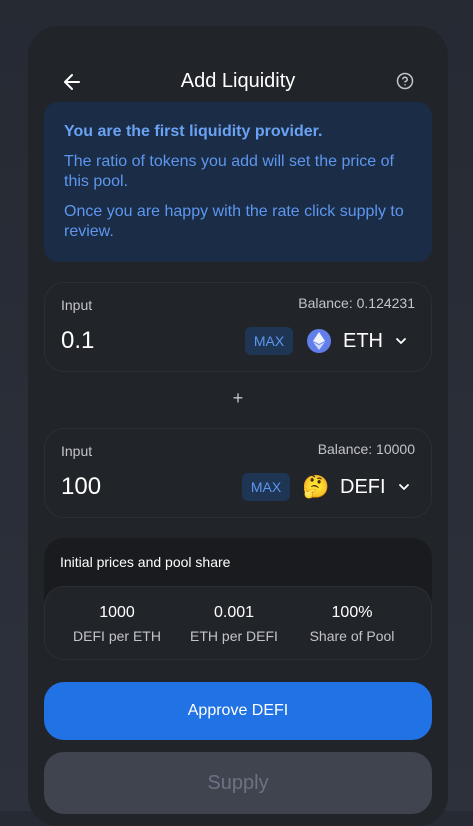 The image size is (473, 826). I want to click on price-value: 0.001, so click(234, 612).